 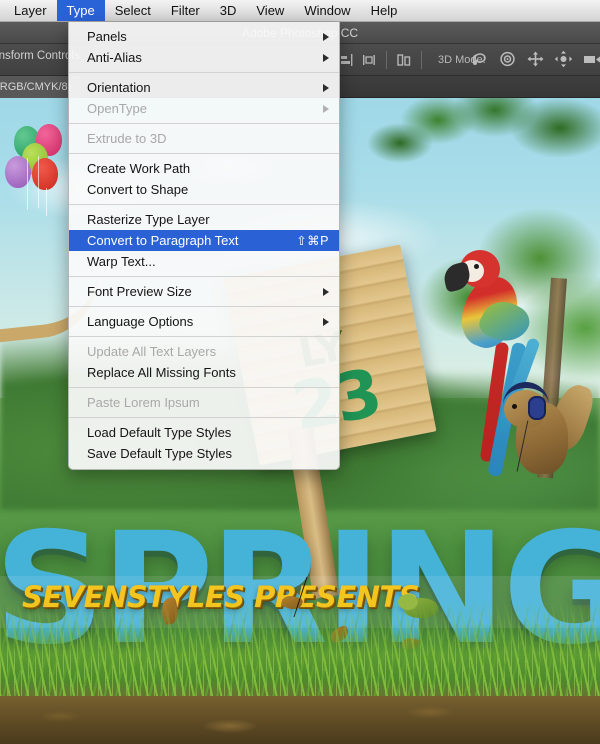 What do you see at coordinates (204, 138) in the screenshot?
I see `menu-item-extrude-to-3d: Extrude to 3D` at bounding box center [204, 138].